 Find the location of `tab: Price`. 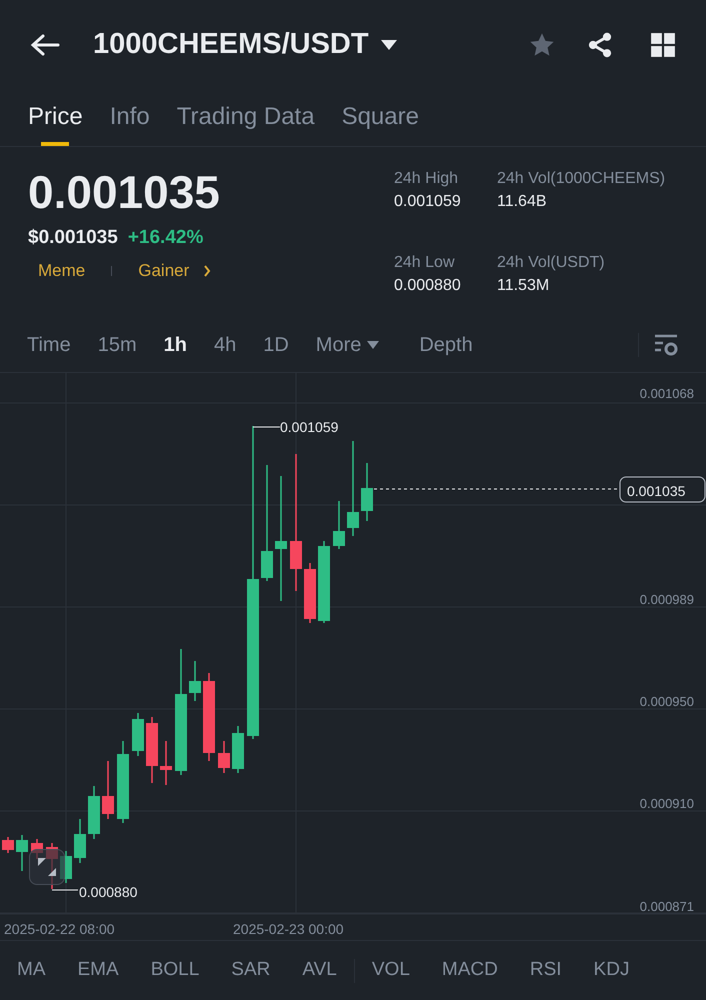

tab: Price is located at coordinates (55, 119).